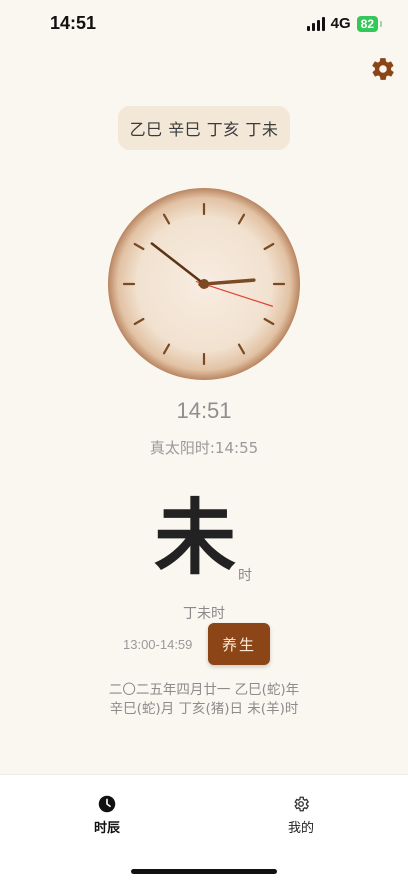  I want to click on clock-center, so click(204, 284).